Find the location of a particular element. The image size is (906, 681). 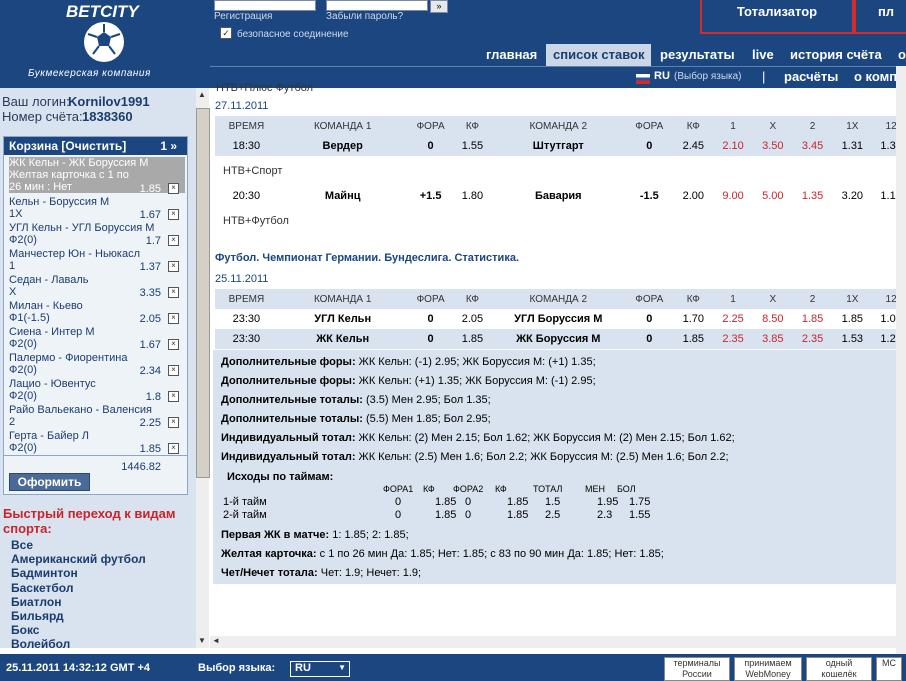

stat-text: (5.5) Мен 1.85; Бол 2.95; is located at coordinates (427, 419).